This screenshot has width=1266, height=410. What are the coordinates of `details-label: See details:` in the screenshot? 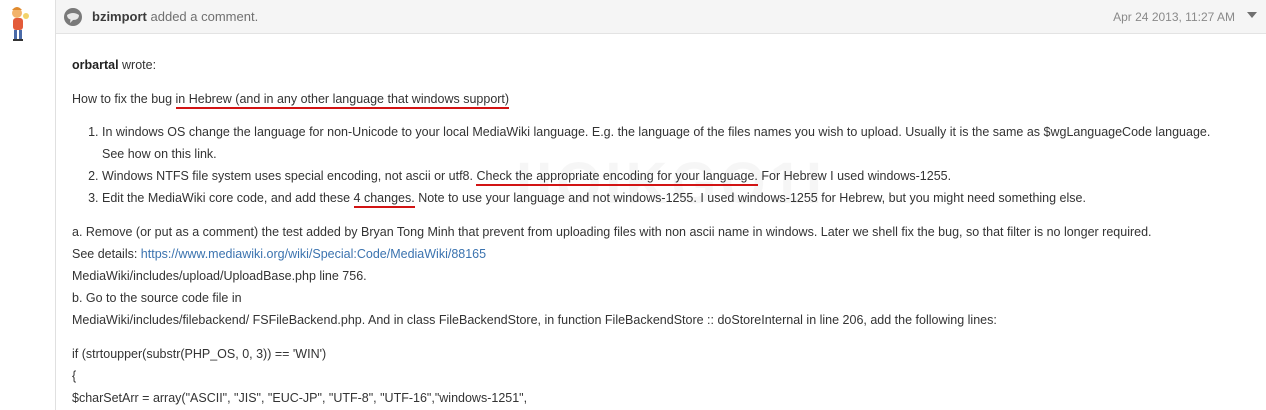 It's located at (106, 254).